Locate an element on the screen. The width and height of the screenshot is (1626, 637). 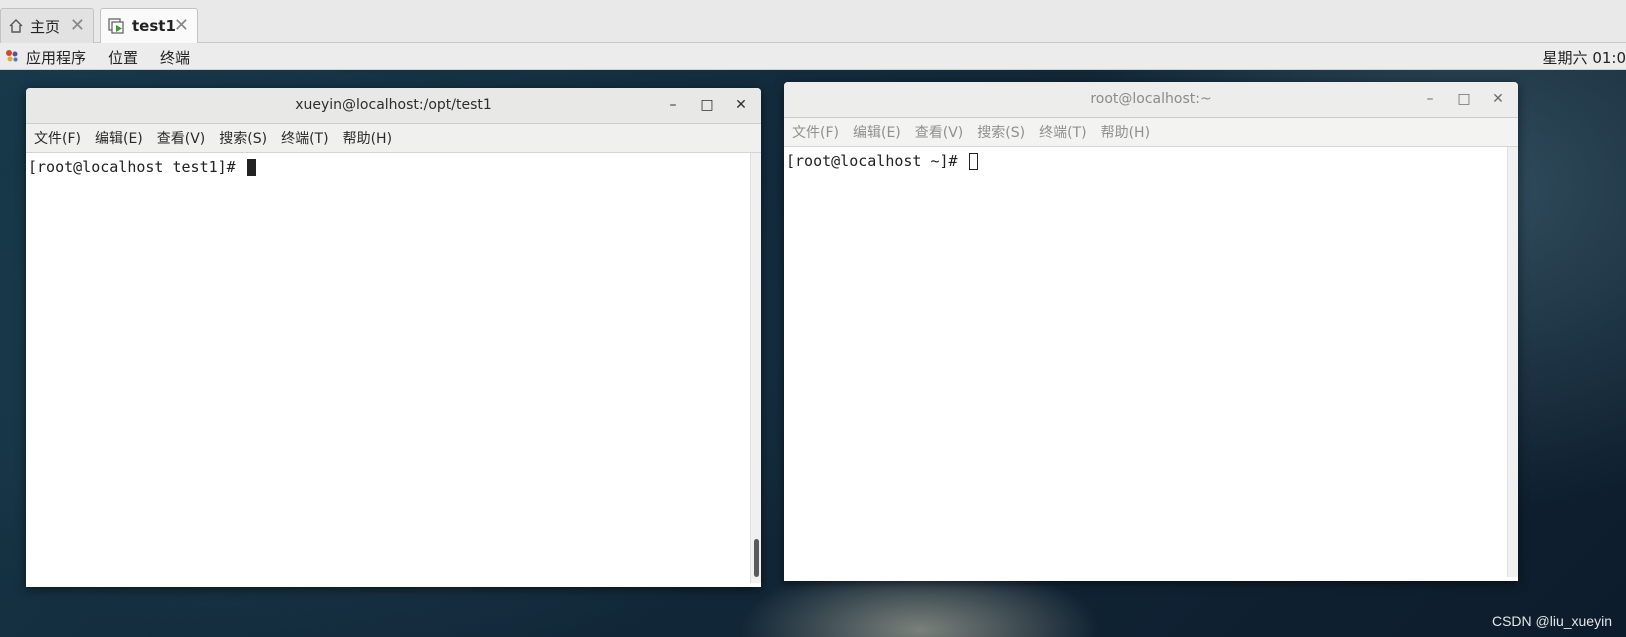
terminal-line: [root@localhost test1]# is located at coordinates (142, 167).